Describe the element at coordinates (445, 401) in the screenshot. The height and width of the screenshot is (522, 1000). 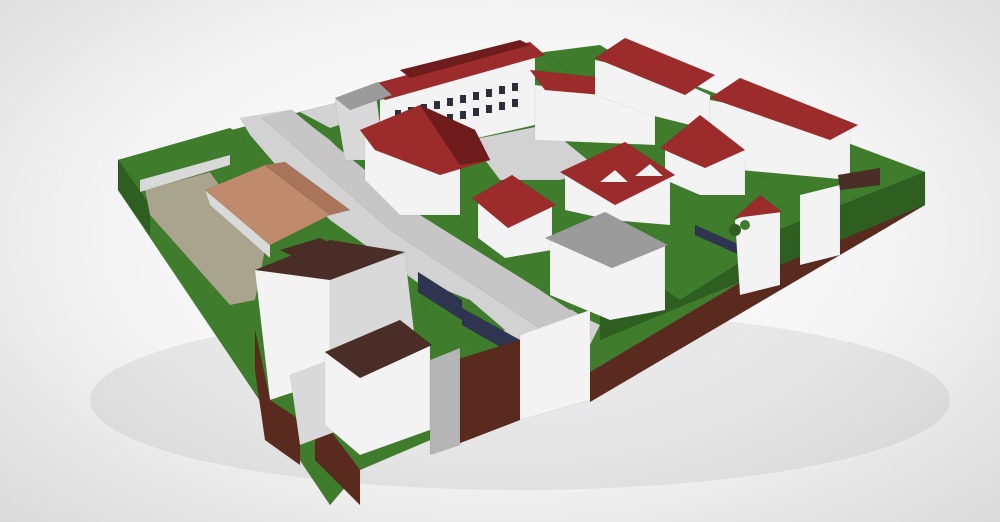
I see `stair-block` at that location.